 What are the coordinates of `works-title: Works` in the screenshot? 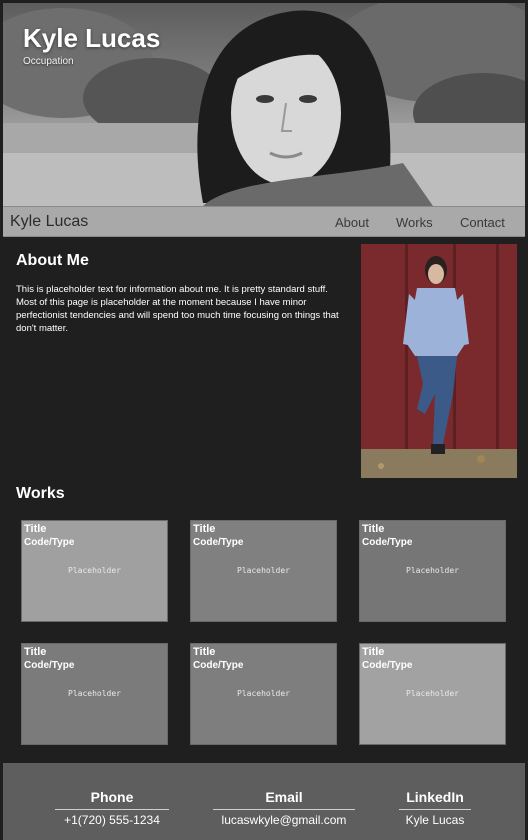 It's located at (40, 493).